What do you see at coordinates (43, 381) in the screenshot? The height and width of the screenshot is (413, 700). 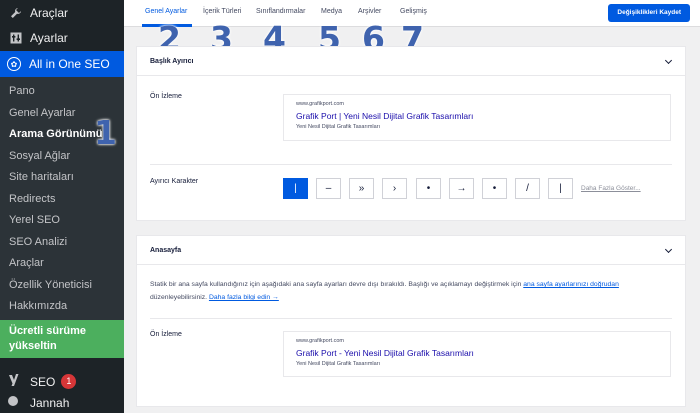 I see `sidebar-item-label: SEO` at bounding box center [43, 381].